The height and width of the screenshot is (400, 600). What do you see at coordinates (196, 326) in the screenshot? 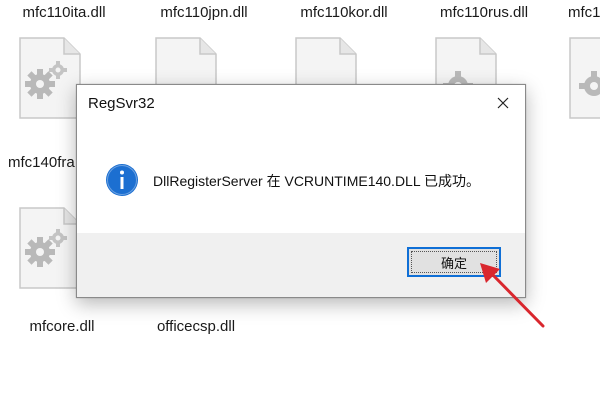
I see `file-label: officecsp.dll` at bounding box center [196, 326].